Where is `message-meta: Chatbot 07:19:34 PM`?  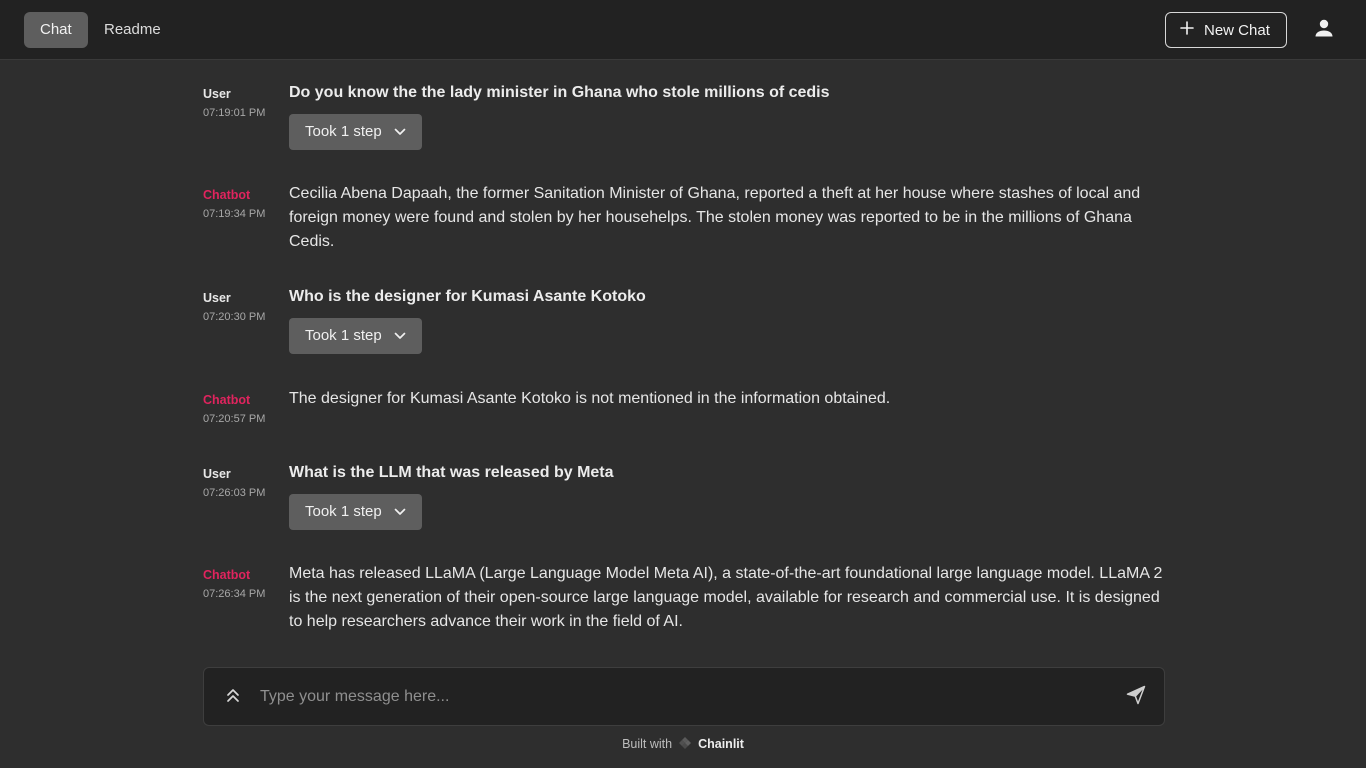 message-meta: Chatbot 07:19:34 PM is located at coordinates (243, 204).